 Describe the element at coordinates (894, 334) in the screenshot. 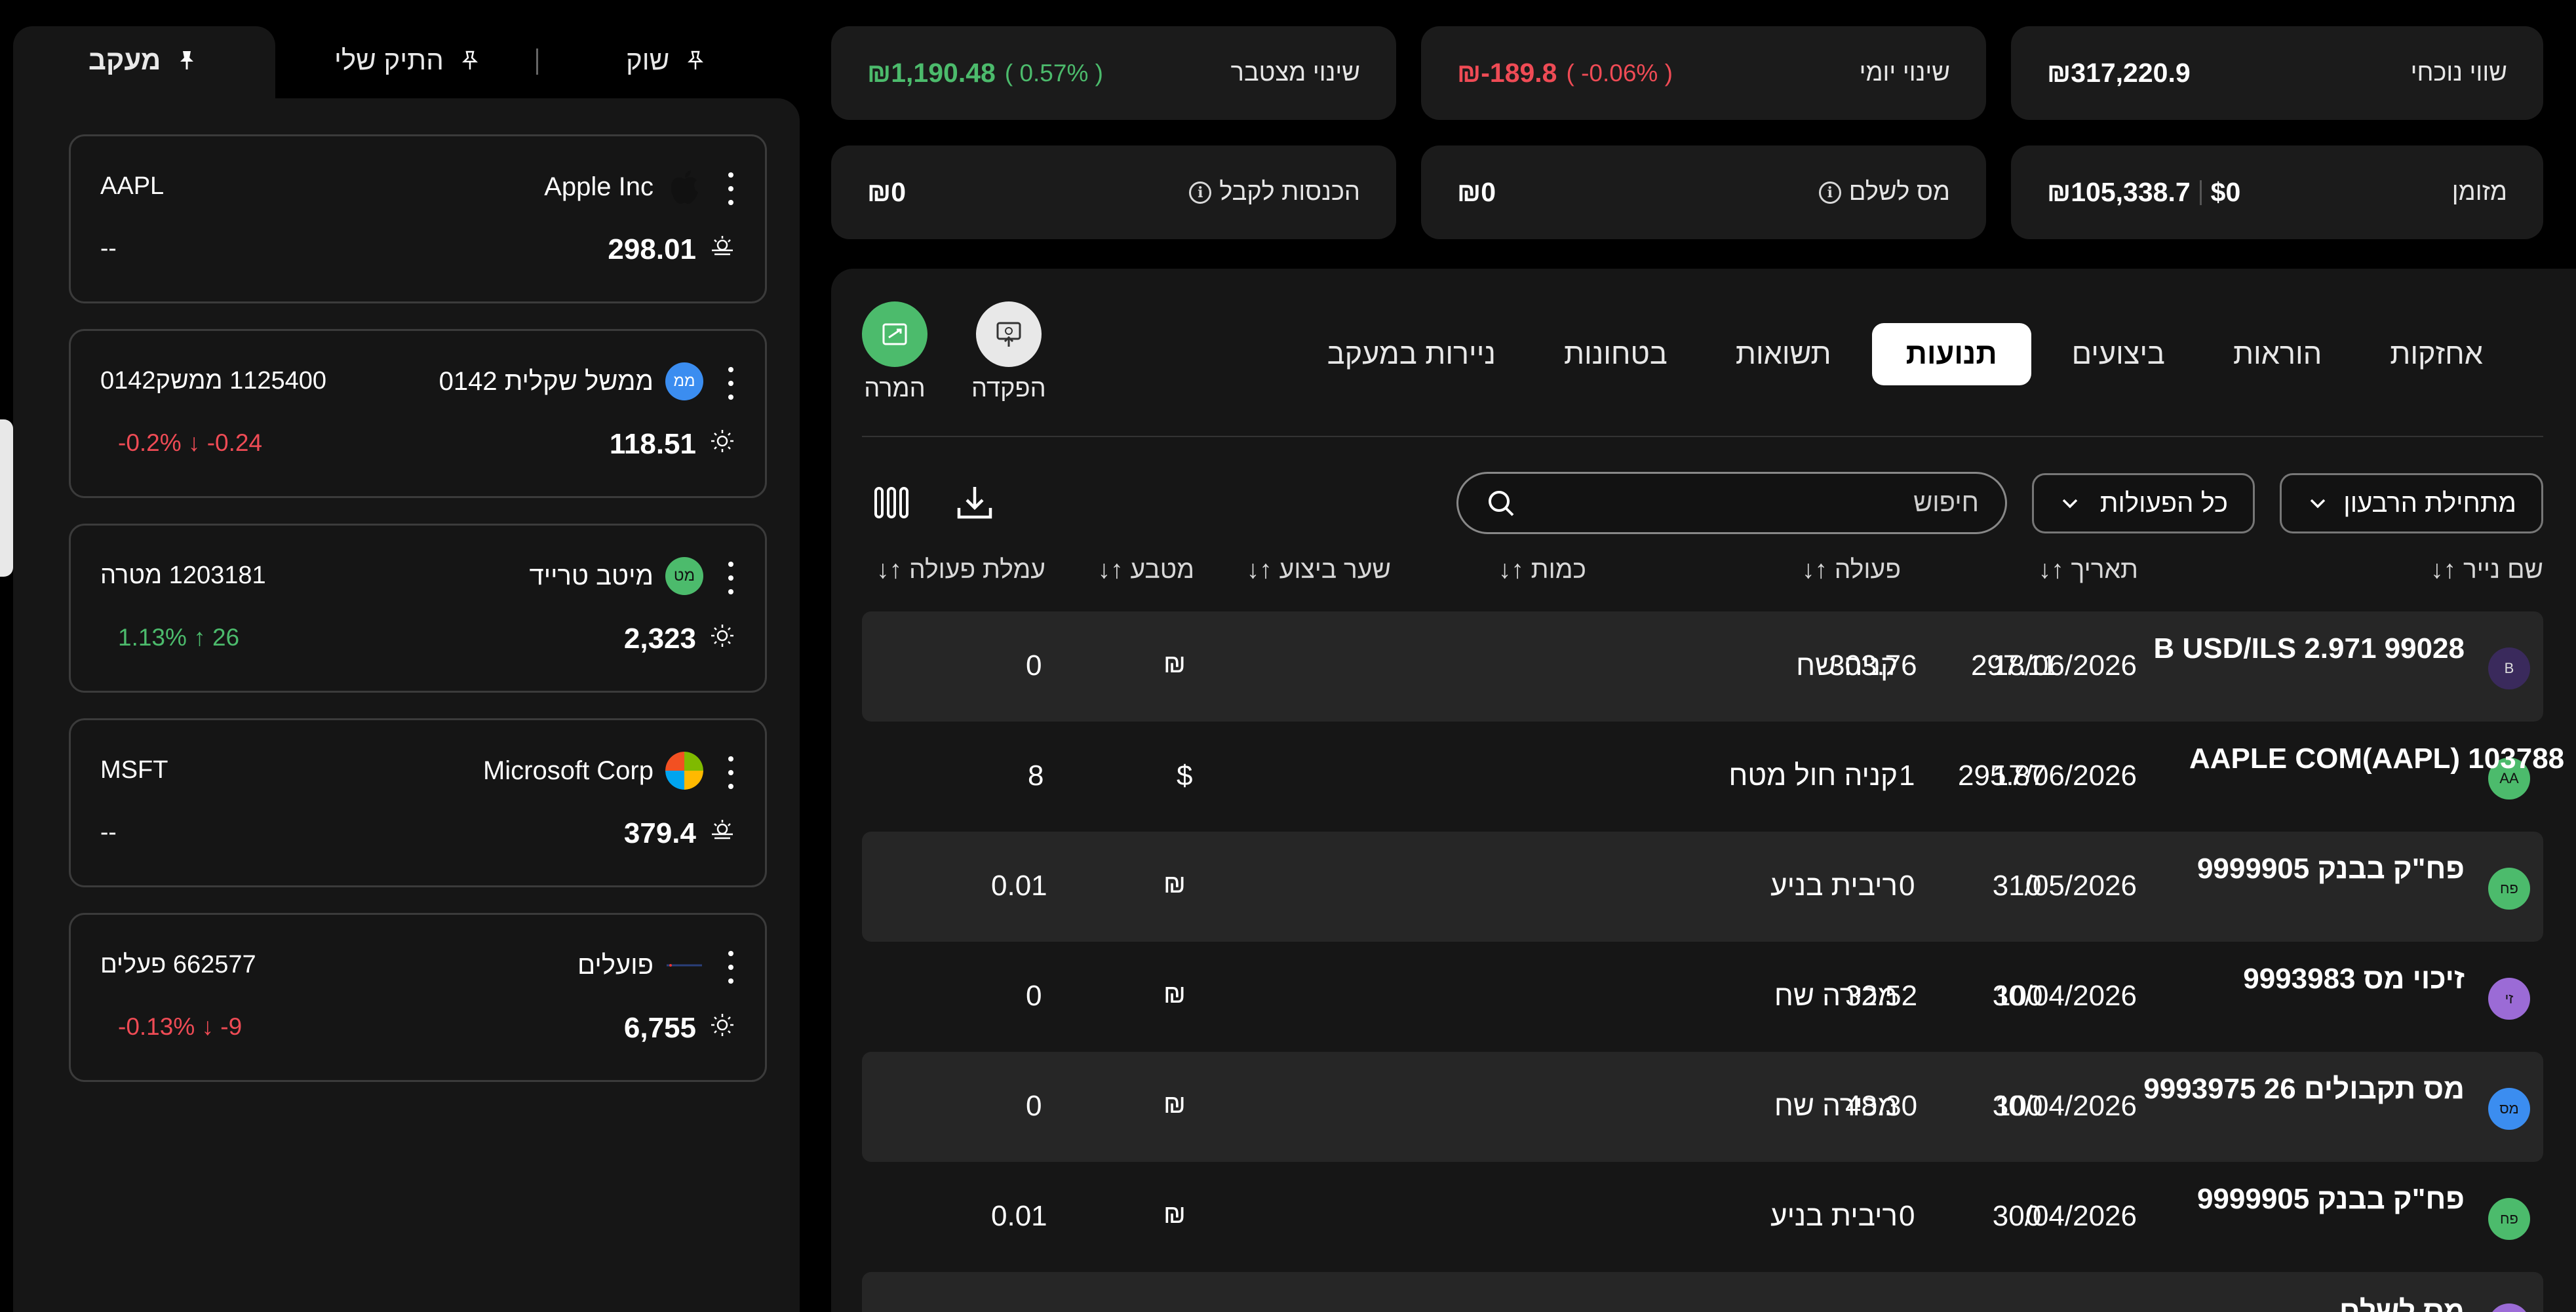

I see `convert-icon` at that location.